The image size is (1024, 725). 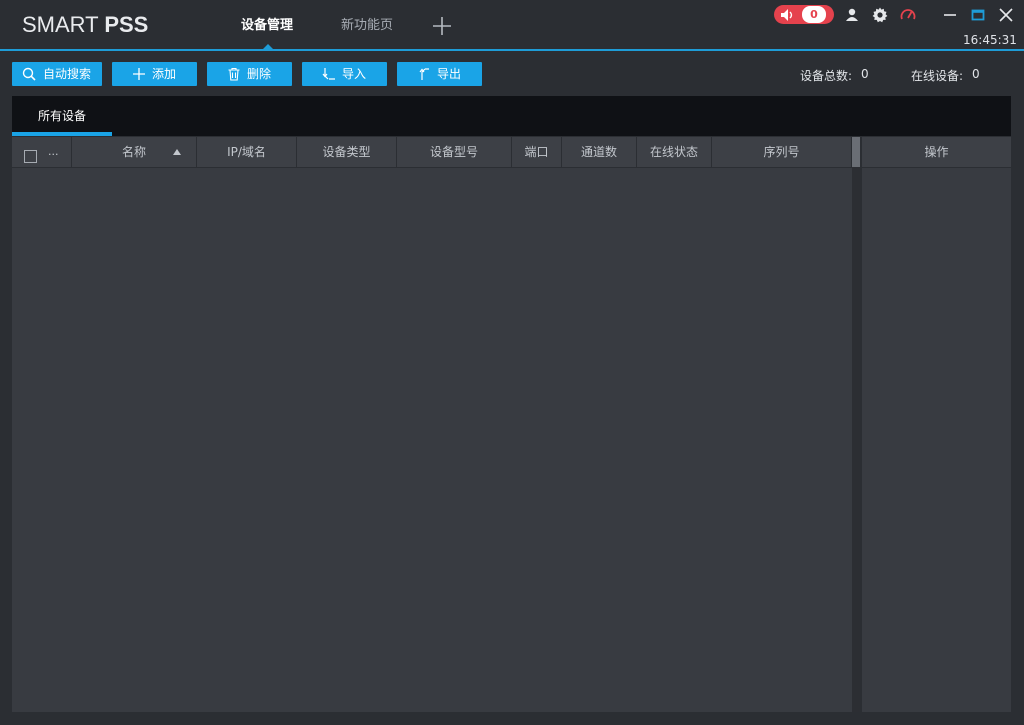 I want to click on column-name-label: 名称, so click(x=133, y=152).